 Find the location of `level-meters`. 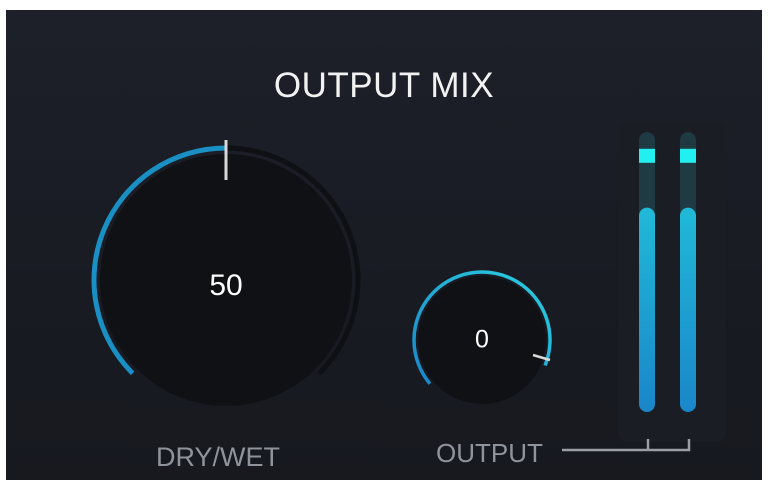

level-meters is located at coordinates (667, 272).